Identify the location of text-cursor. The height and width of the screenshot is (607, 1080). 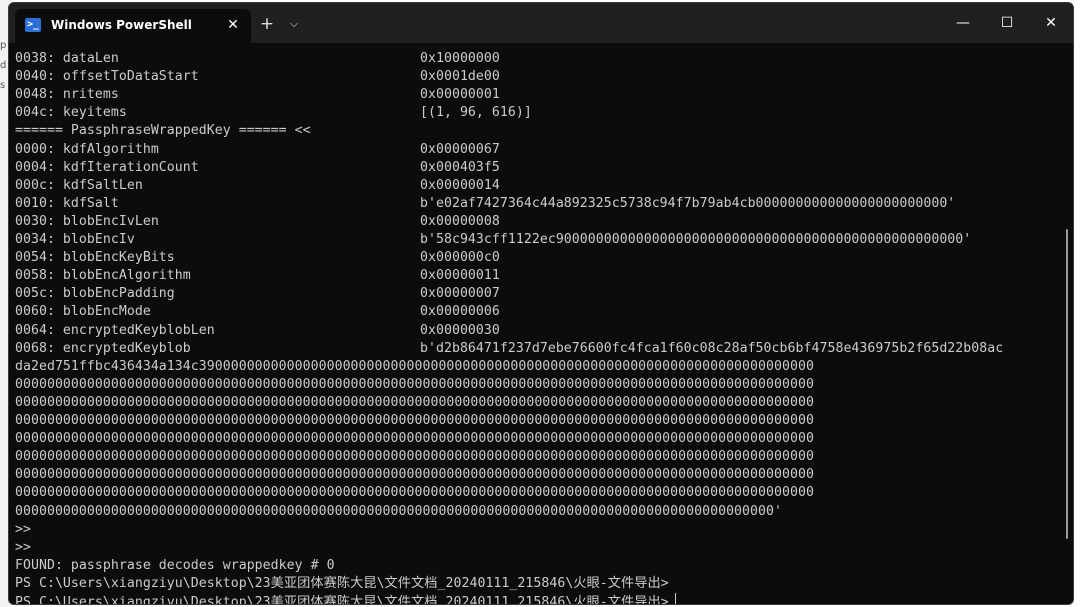
(675, 598).